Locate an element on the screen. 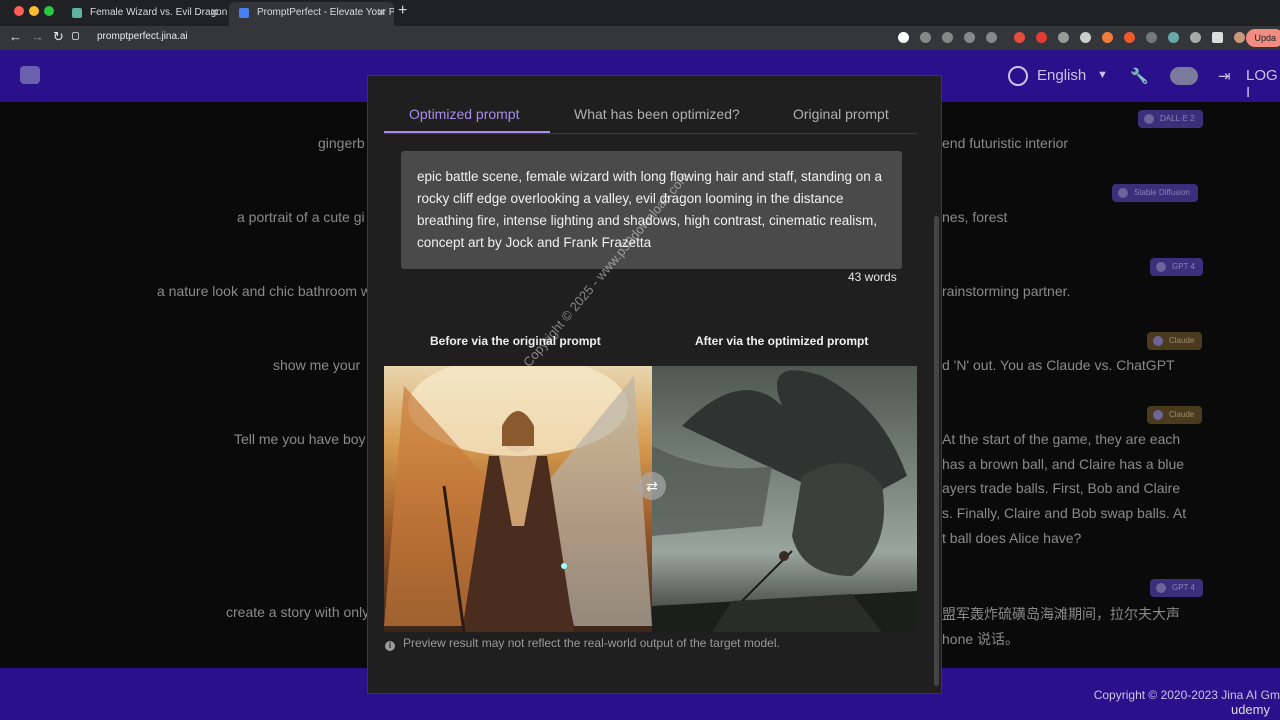 This screenshot has width=1280, height=720. dragon-illustration is located at coordinates (784, 501).